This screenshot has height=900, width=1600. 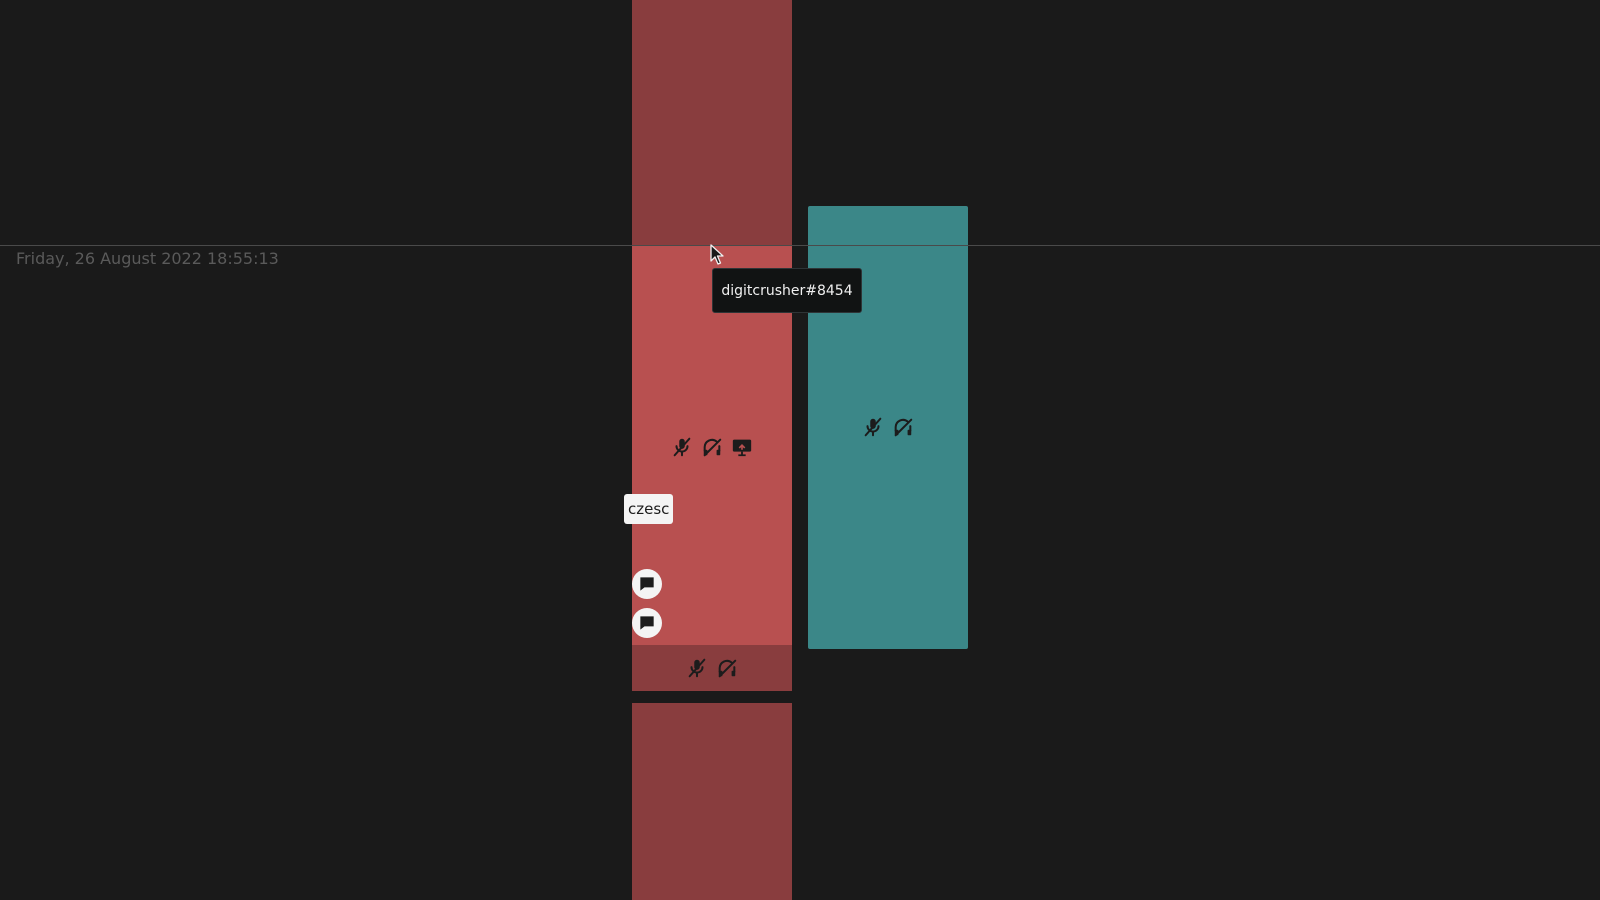 I want to click on mouse-cursor-icon, so click(x=717, y=254).